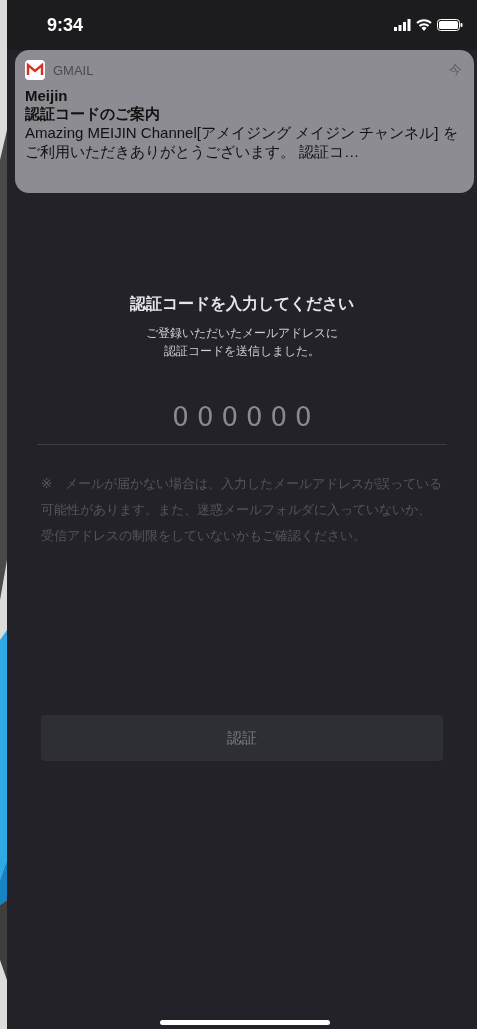  I want to click on signal-icon, so click(402, 25).